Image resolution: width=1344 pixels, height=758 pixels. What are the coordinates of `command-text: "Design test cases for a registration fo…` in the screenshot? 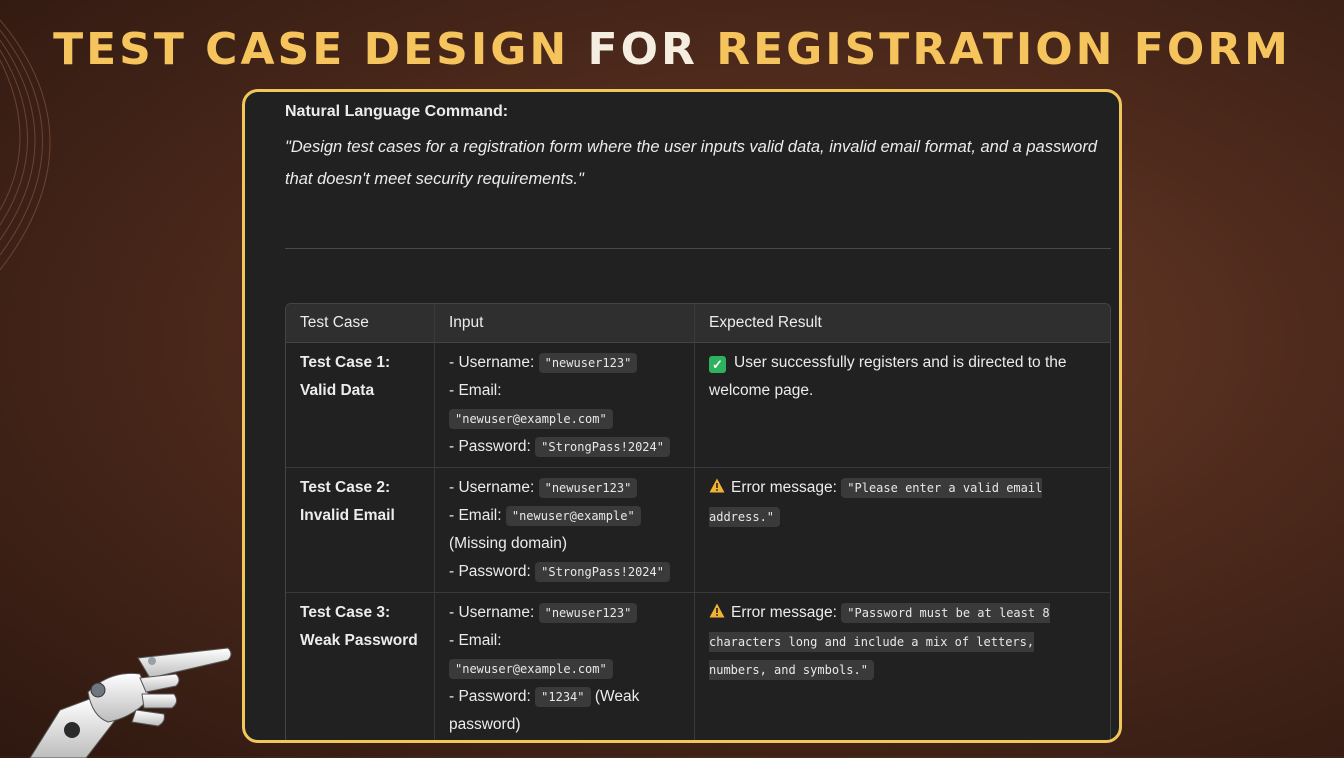 It's located at (691, 163).